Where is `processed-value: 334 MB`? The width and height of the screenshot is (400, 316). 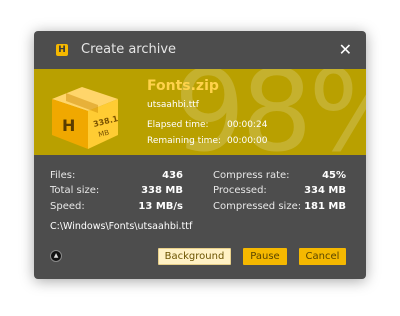 processed-value: 334 MB is located at coordinates (325, 190).